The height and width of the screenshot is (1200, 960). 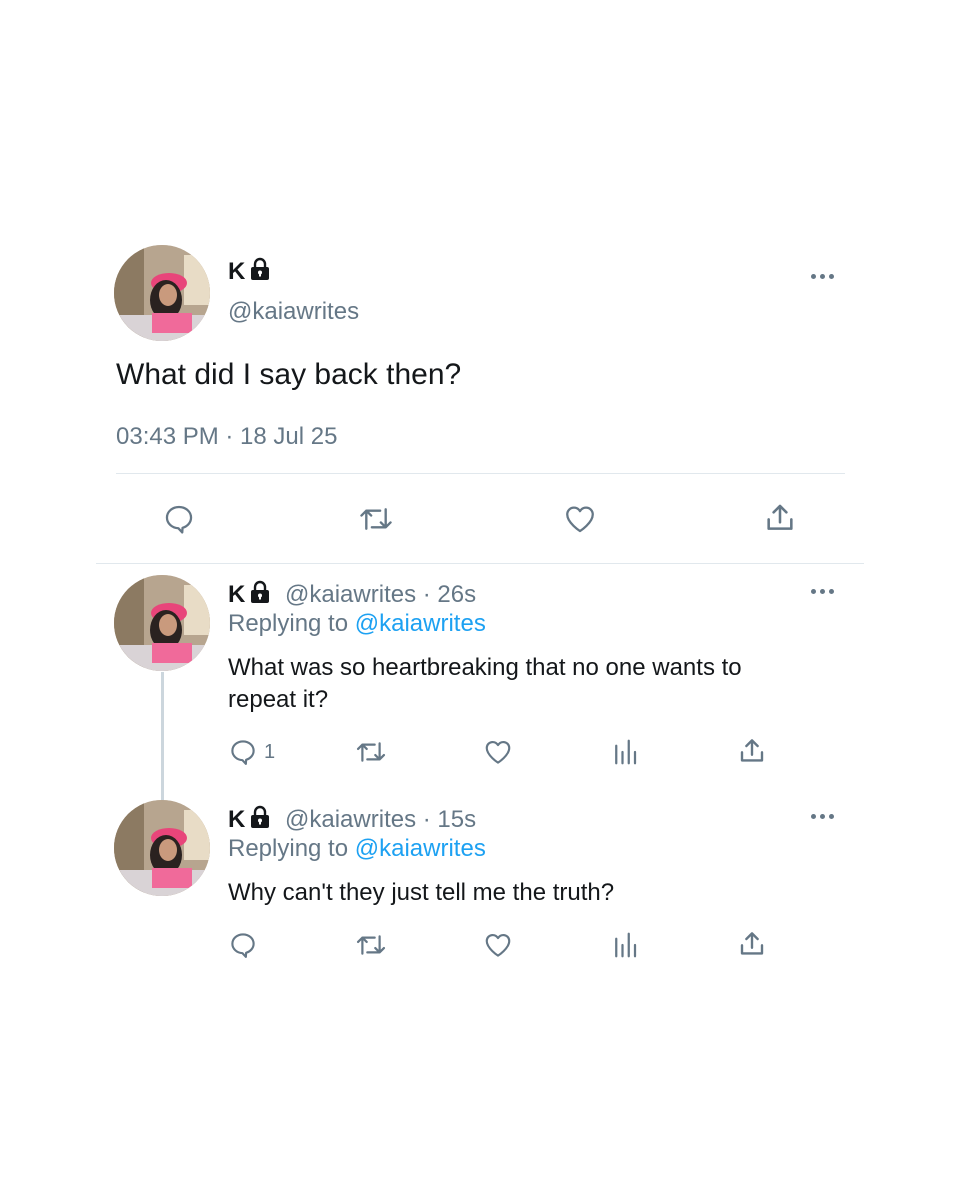 I want to click on handle: @kaiawrites, so click(x=293, y=312).